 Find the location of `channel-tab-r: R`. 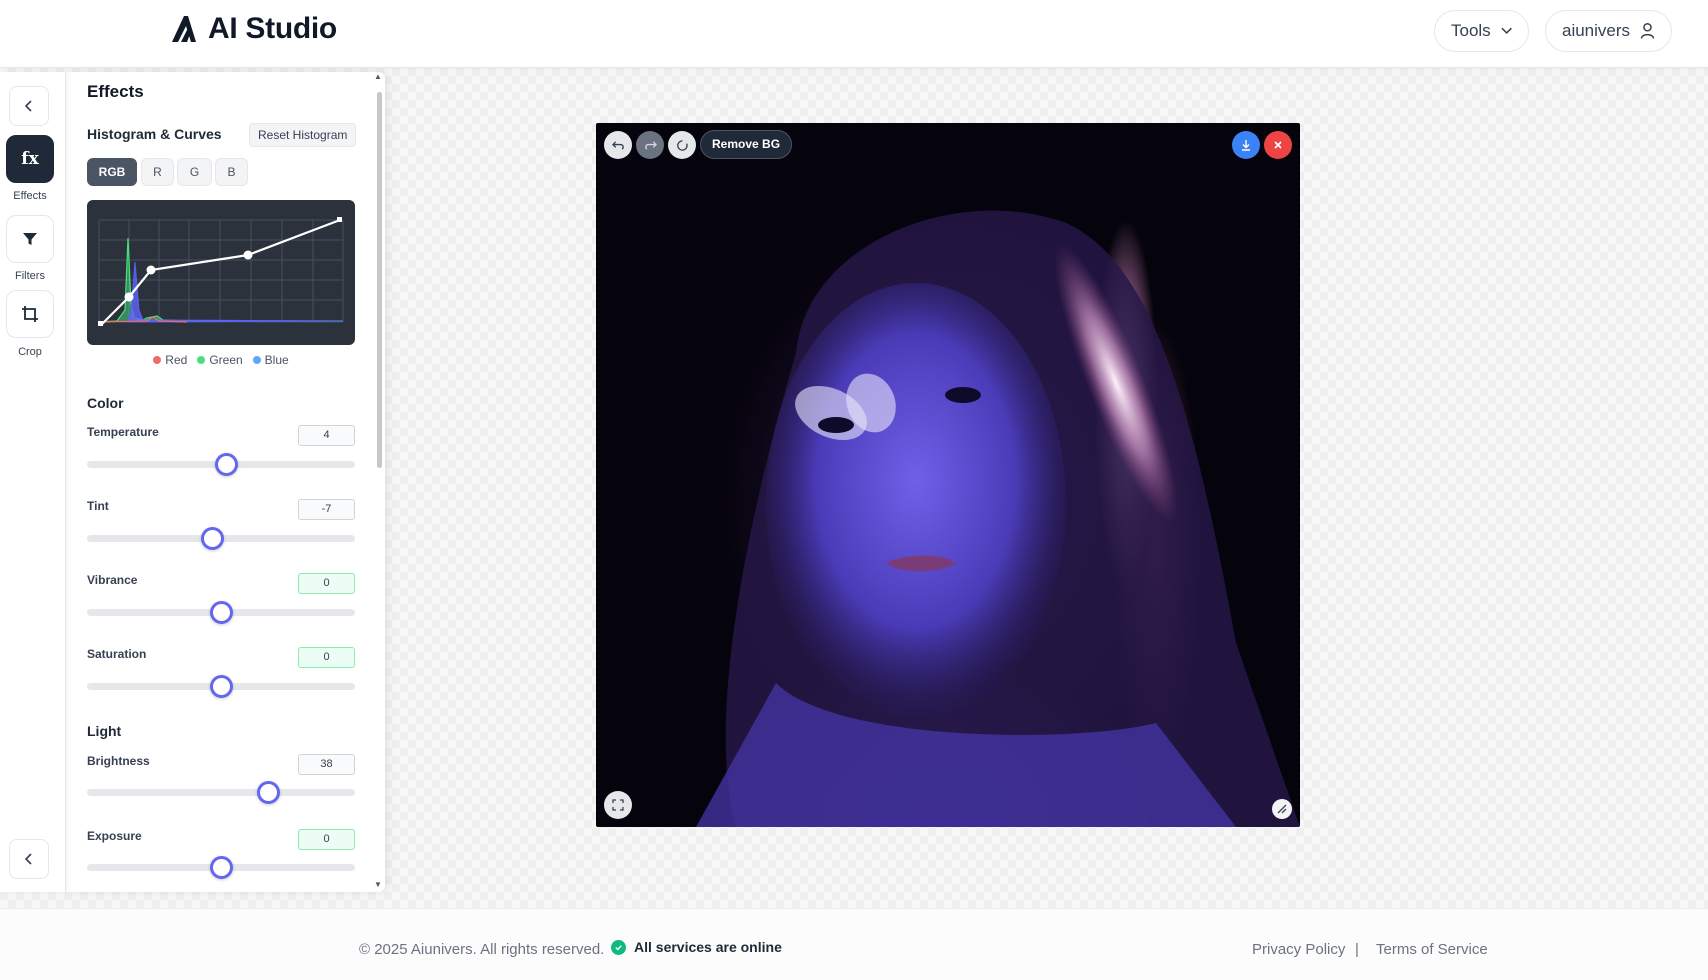

channel-tab-r: R is located at coordinates (157, 172).